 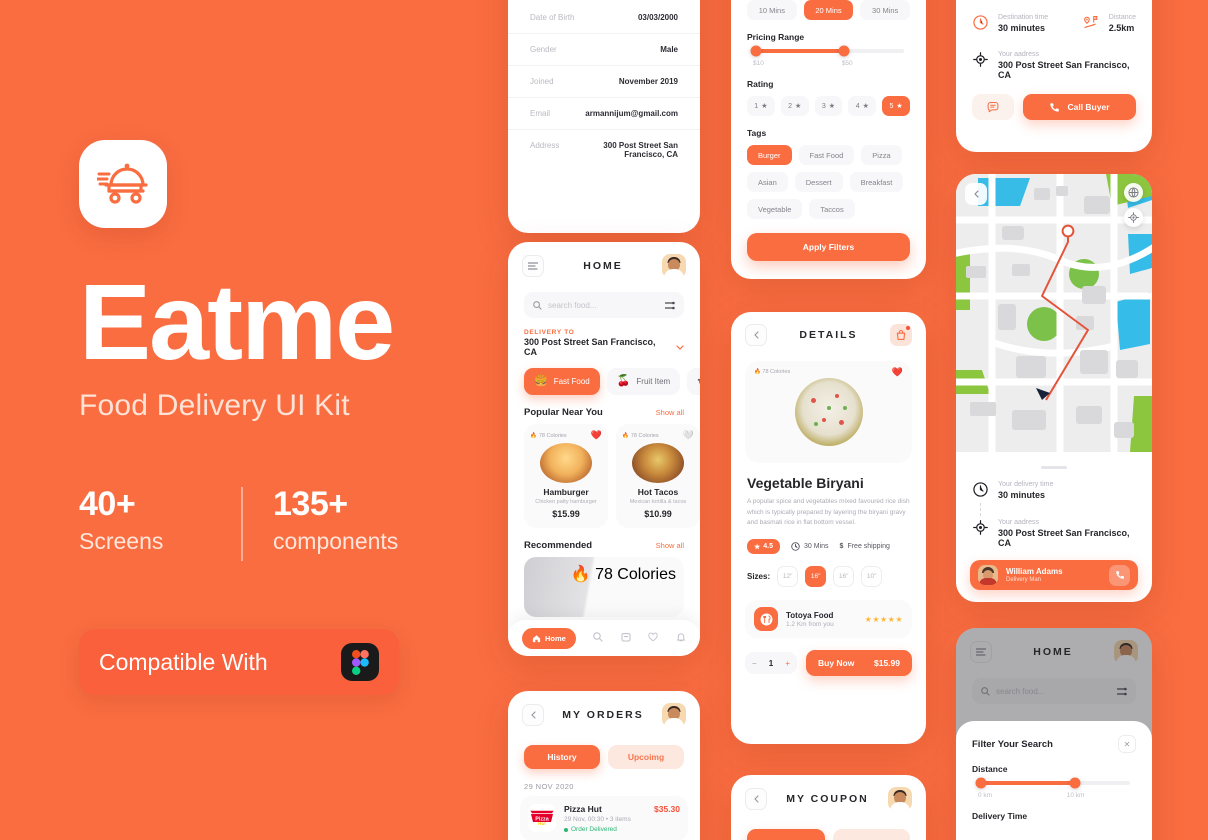 I want to click on rating-label: Rating, so click(x=760, y=84).